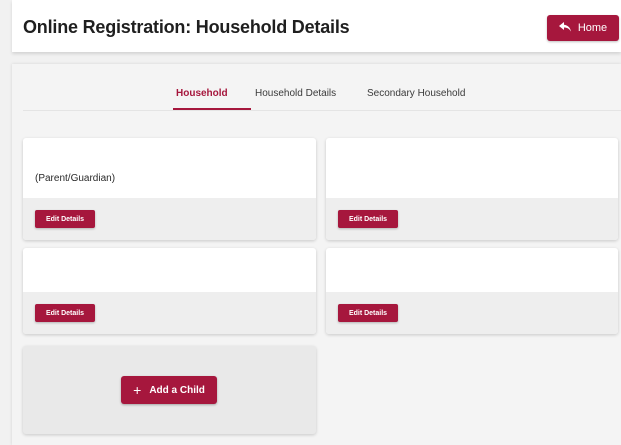 The width and height of the screenshot is (621, 445). I want to click on add-child-button: + Add a Child, so click(169, 390).